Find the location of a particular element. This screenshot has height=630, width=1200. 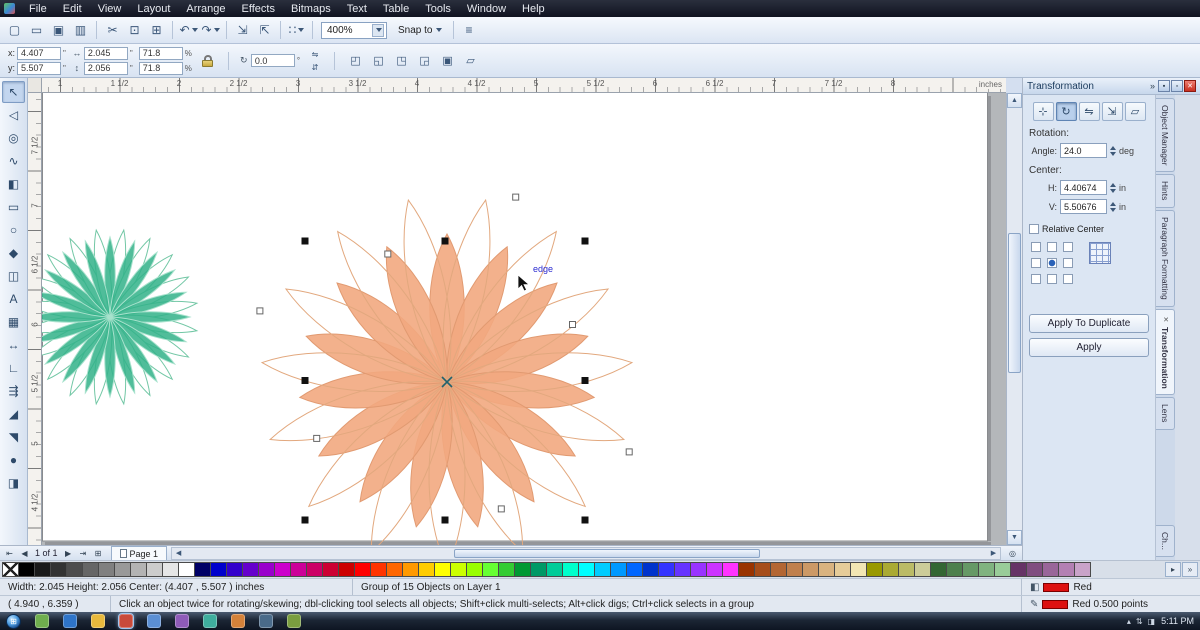

apply-to-duplicate-button: Apply To Duplicate is located at coordinates (1089, 323).